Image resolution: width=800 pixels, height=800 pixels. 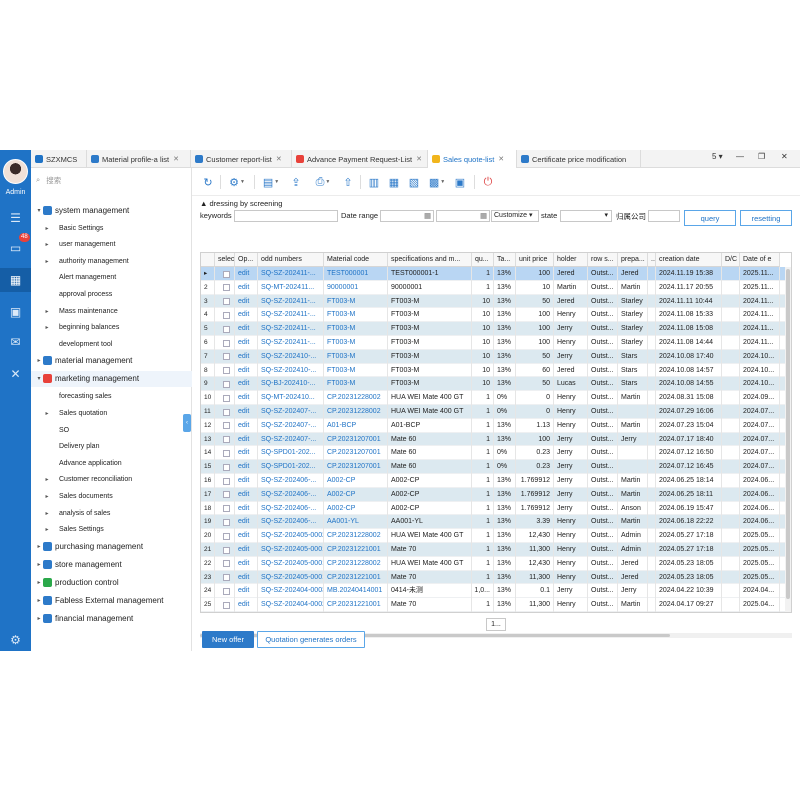 I want to click on date-start-calendar-icon: ▦, so click(x=427, y=215).